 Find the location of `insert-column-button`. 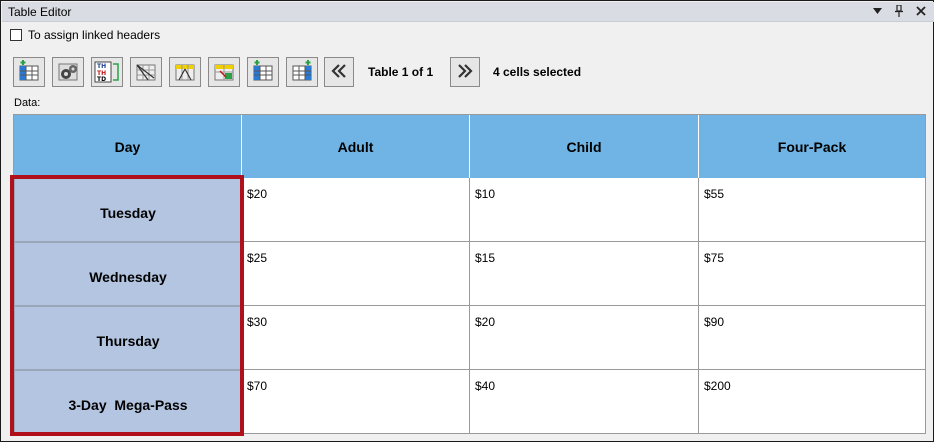

insert-column-button is located at coordinates (29, 72).